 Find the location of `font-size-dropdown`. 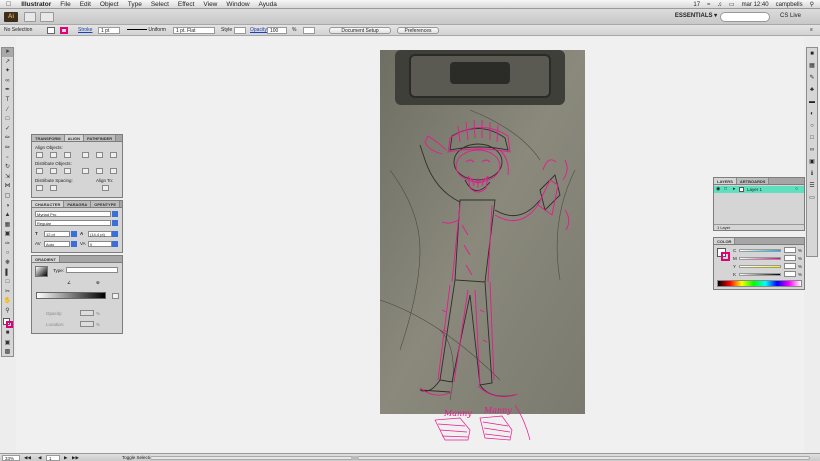

font-size-dropdown is located at coordinates (74, 234).